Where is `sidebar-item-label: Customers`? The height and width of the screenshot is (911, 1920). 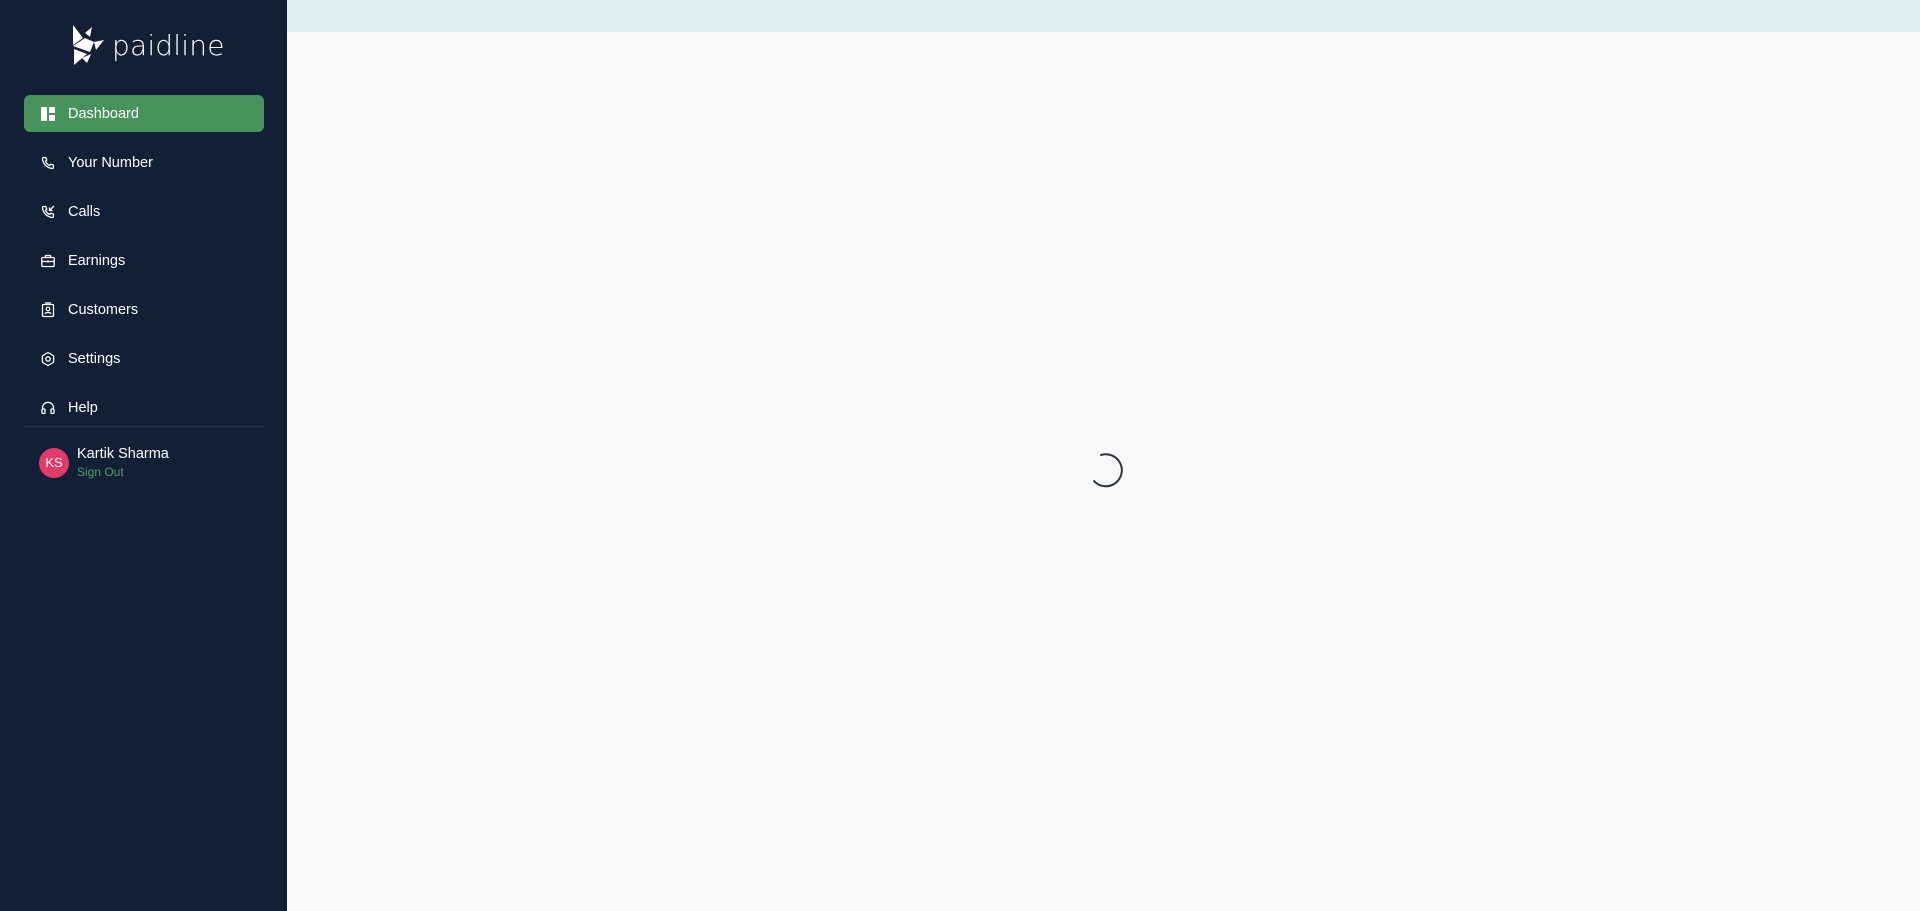 sidebar-item-label: Customers is located at coordinates (103, 309).